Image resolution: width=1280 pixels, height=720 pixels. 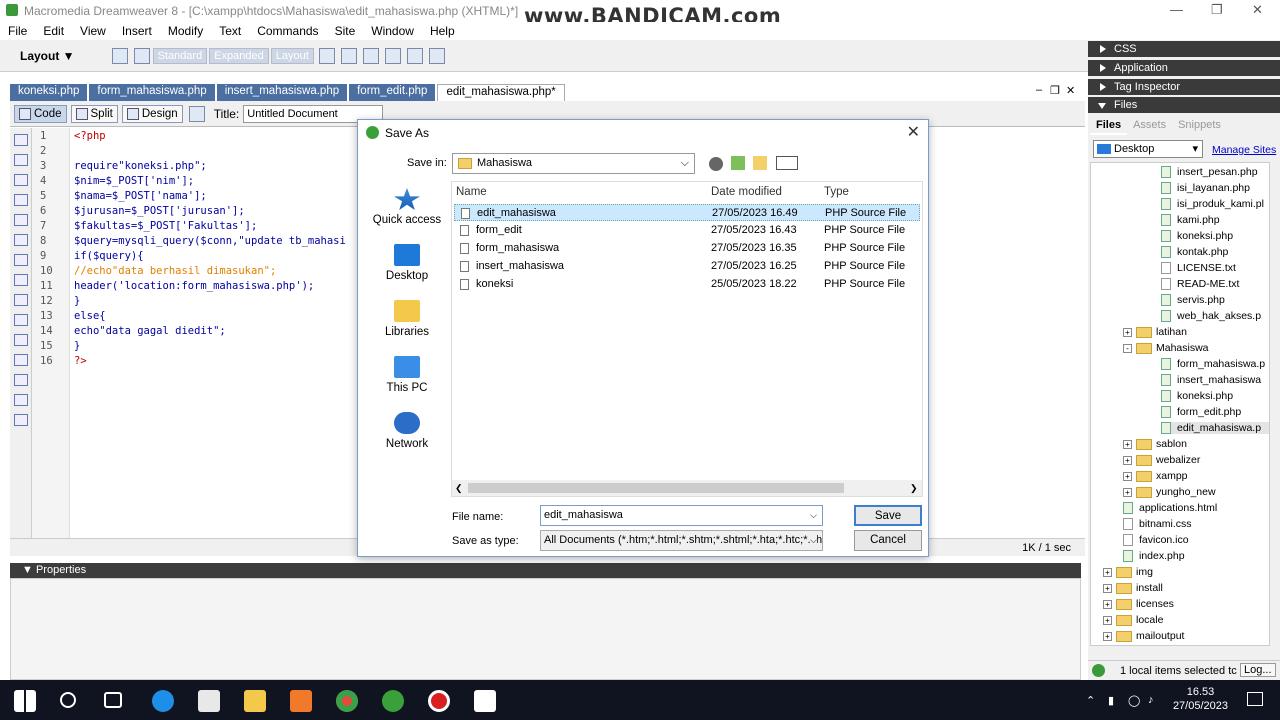 What do you see at coordinates (1109, 126) in the screenshot?
I see `tab-files: Files` at bounding box center [1109, 126].